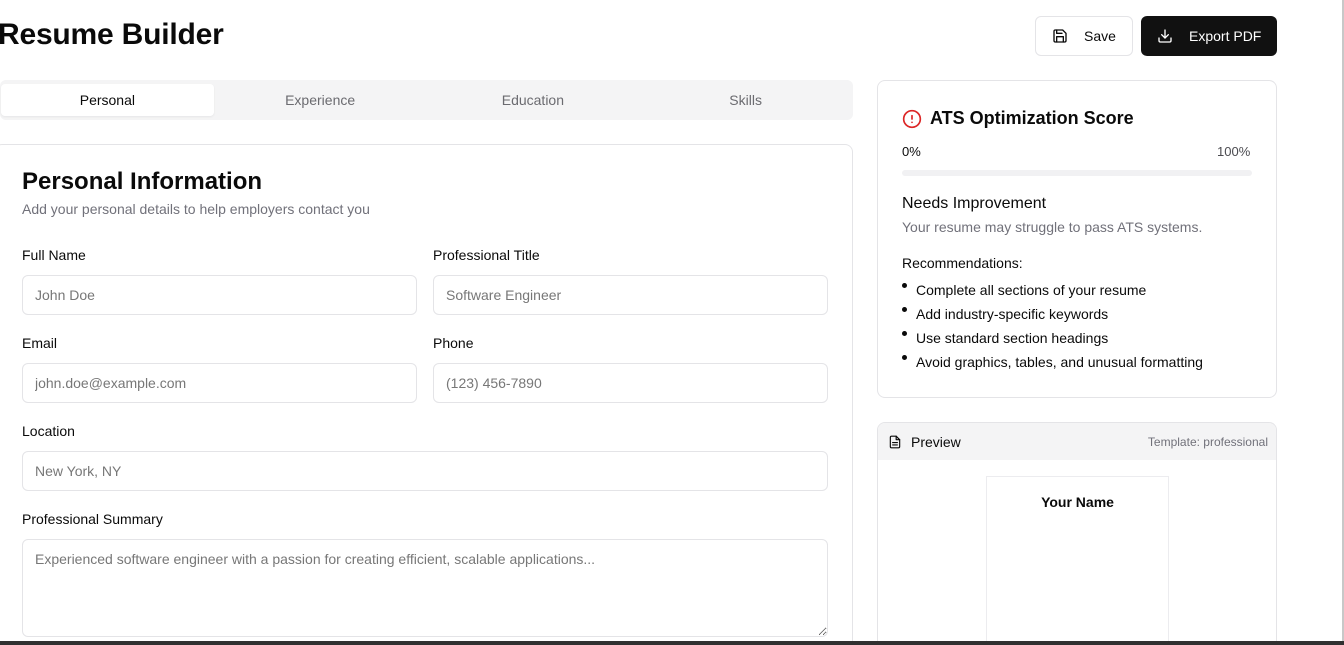 The width and height of the screenshot is (1344, 645). I want to click on resume-preview-page: Your Name, so click(1077, 560).